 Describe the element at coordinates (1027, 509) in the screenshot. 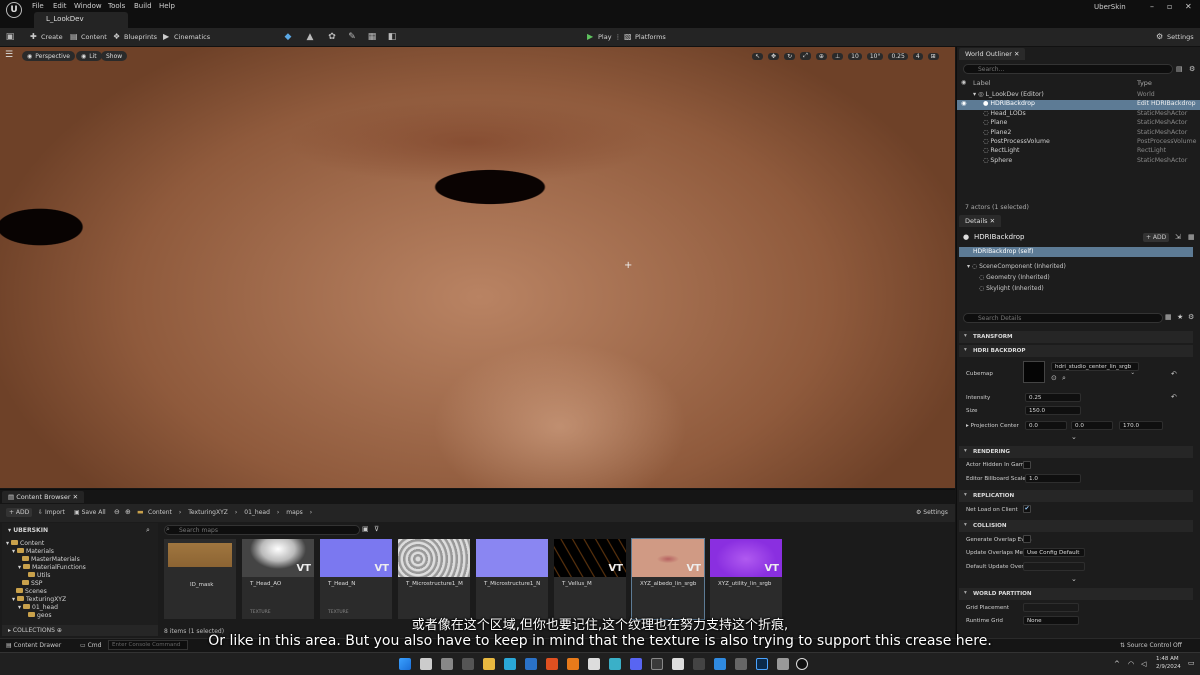

I see `net-load-checkbox: ✔` at that location.